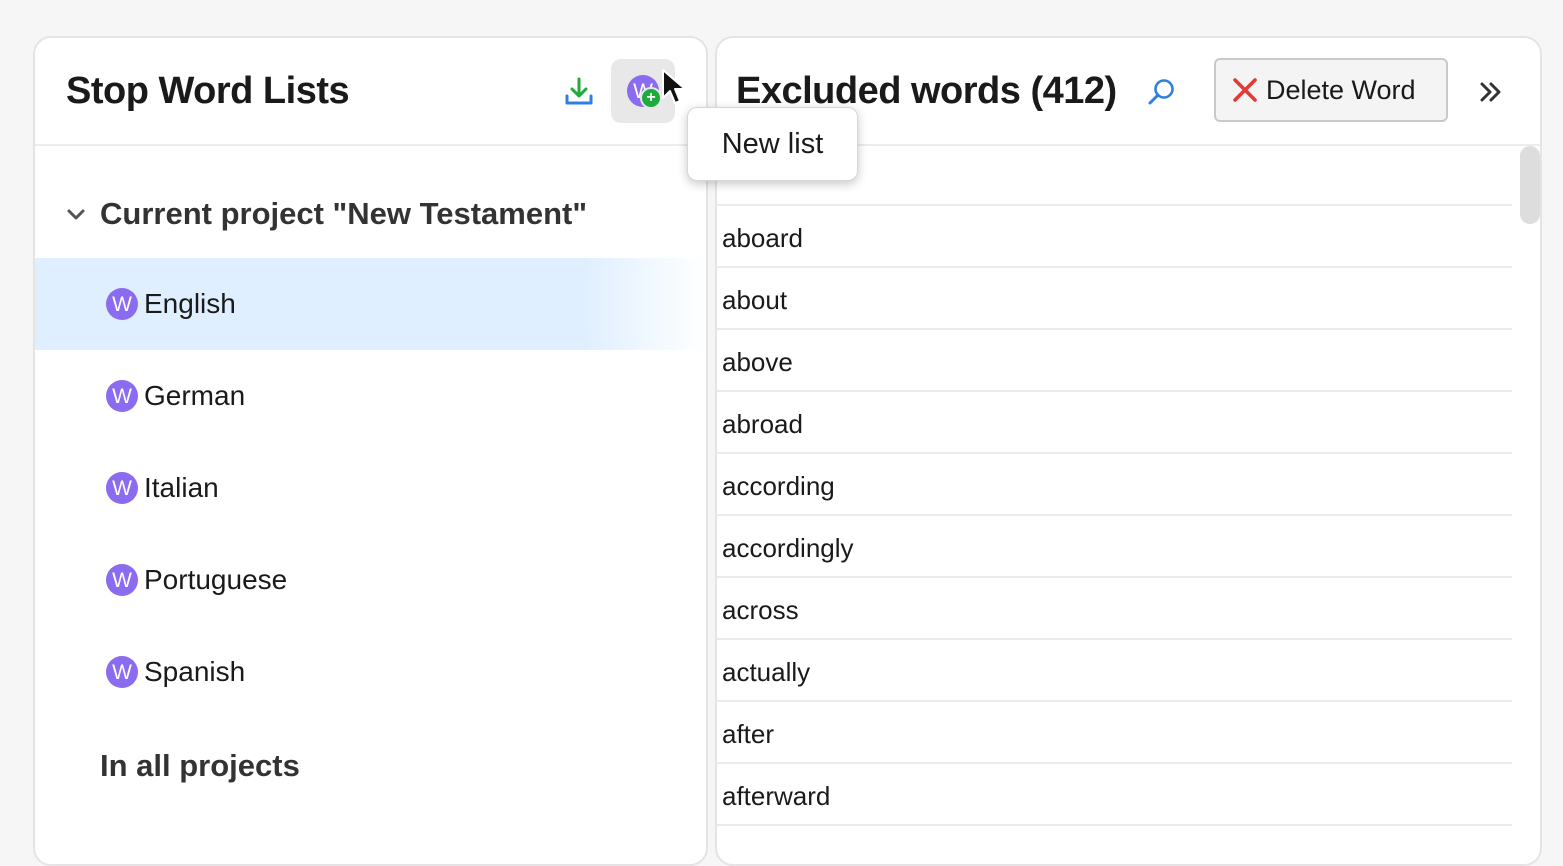  I want to click on list-item-label: Italian, so click(181, 487).